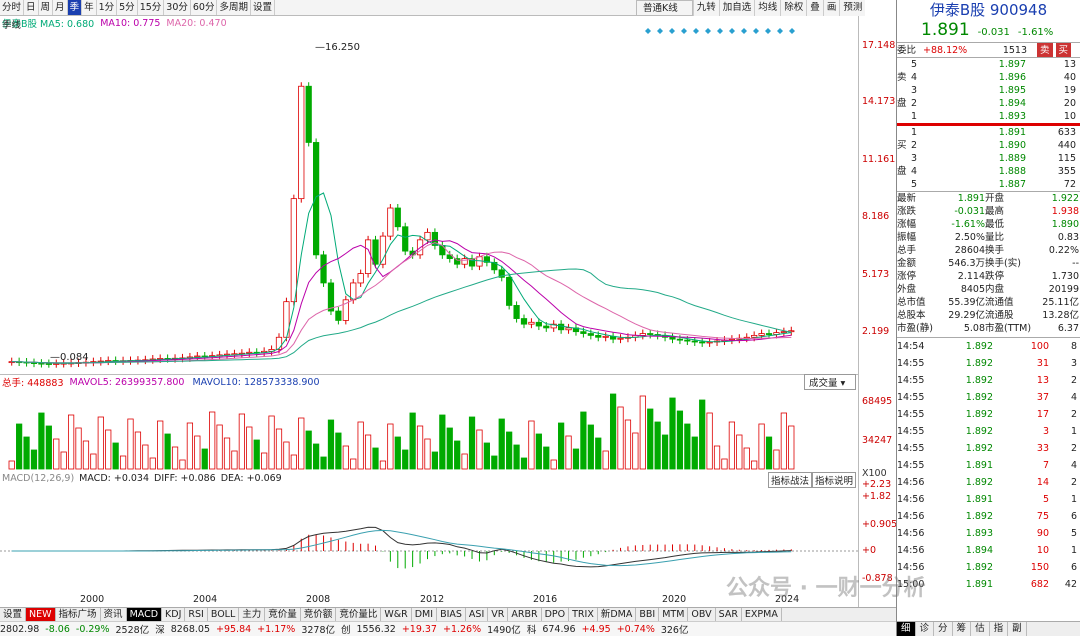  Describe the element at coordinates (196, 614) in the screenshot. I see `indicator-tab: RSI` at that location.